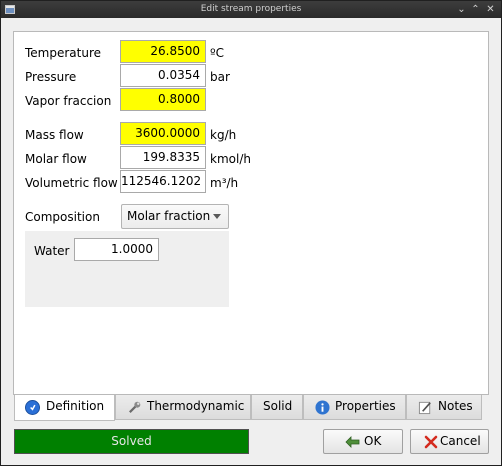  I want to click on tab-definition: Definition, so click(64, 408).